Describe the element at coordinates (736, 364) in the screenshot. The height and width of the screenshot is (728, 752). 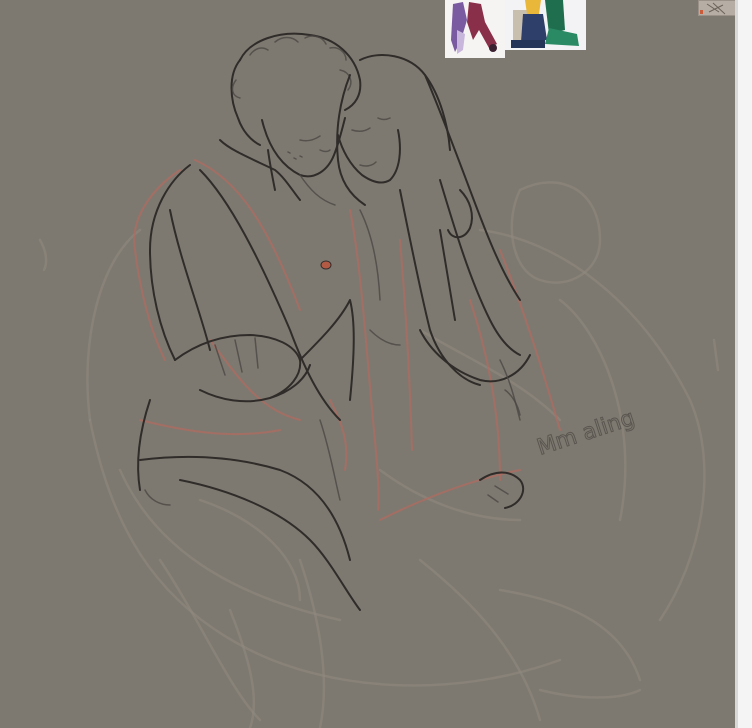
I see `scrollbar-track` at that location.